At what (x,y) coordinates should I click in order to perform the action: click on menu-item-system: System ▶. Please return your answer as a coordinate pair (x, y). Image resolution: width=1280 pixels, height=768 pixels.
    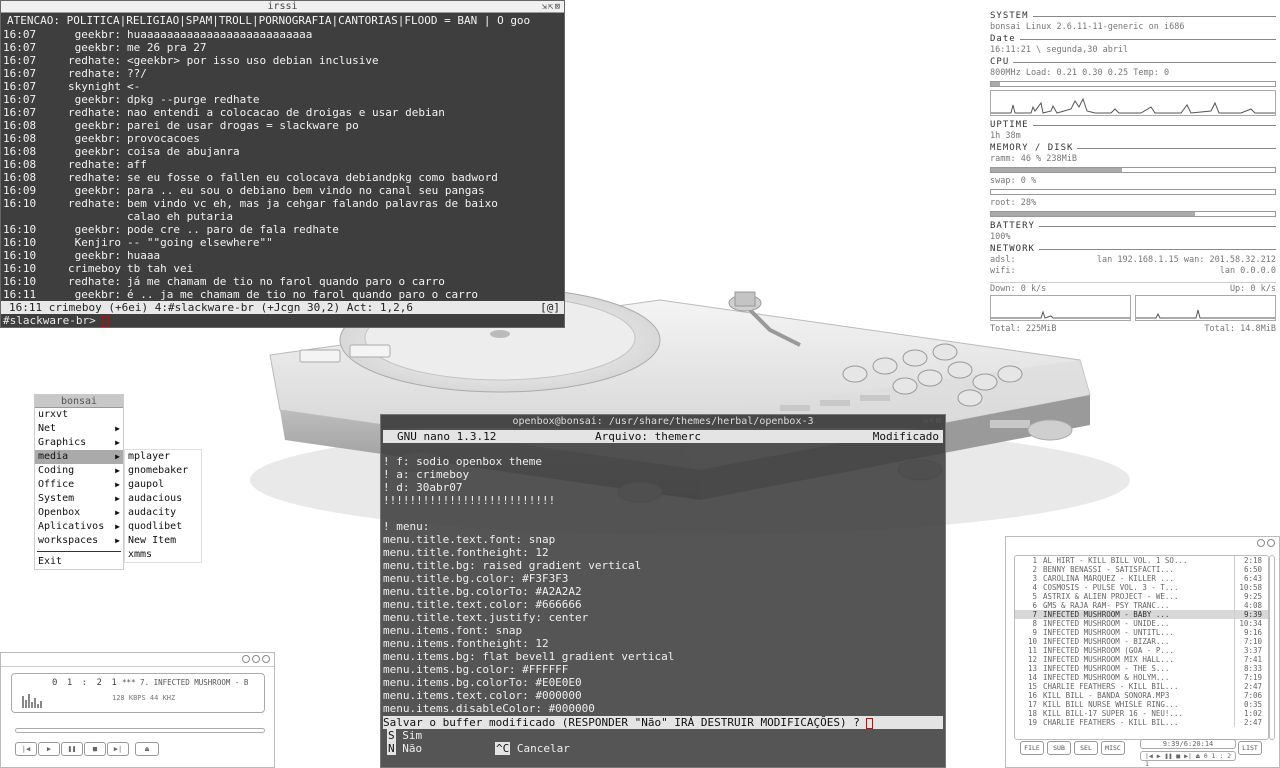
    Looking at the image, I should click on (79, 499).